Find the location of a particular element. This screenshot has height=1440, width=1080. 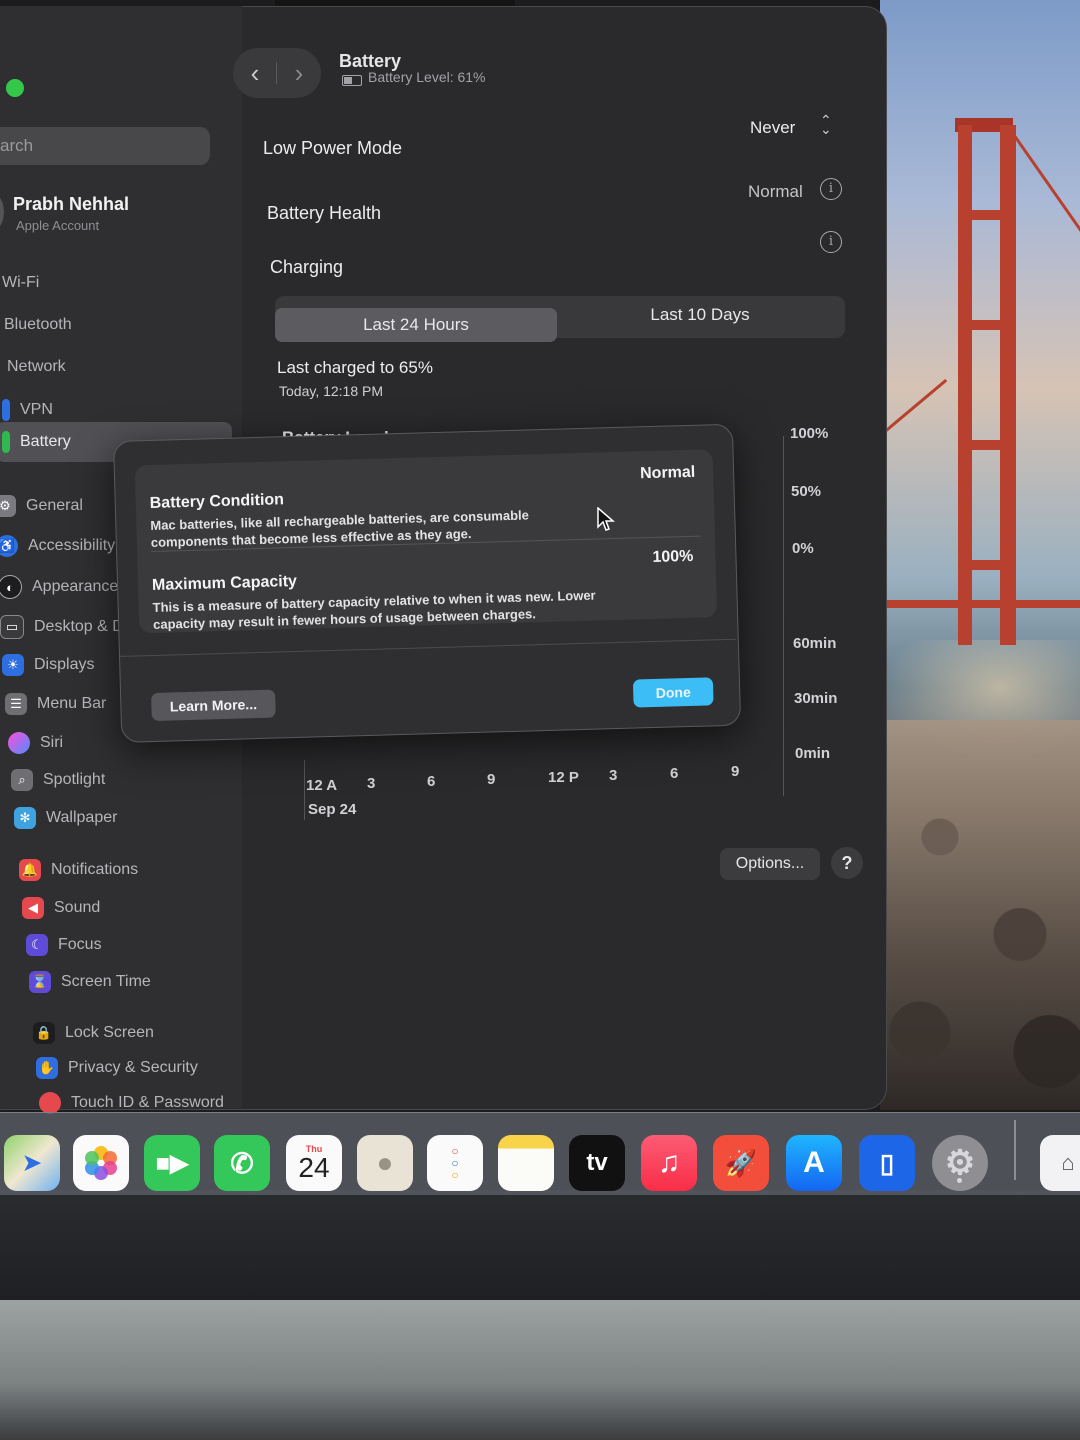

navigation-buttons: ‹ › is located at coordinates (277, 73).